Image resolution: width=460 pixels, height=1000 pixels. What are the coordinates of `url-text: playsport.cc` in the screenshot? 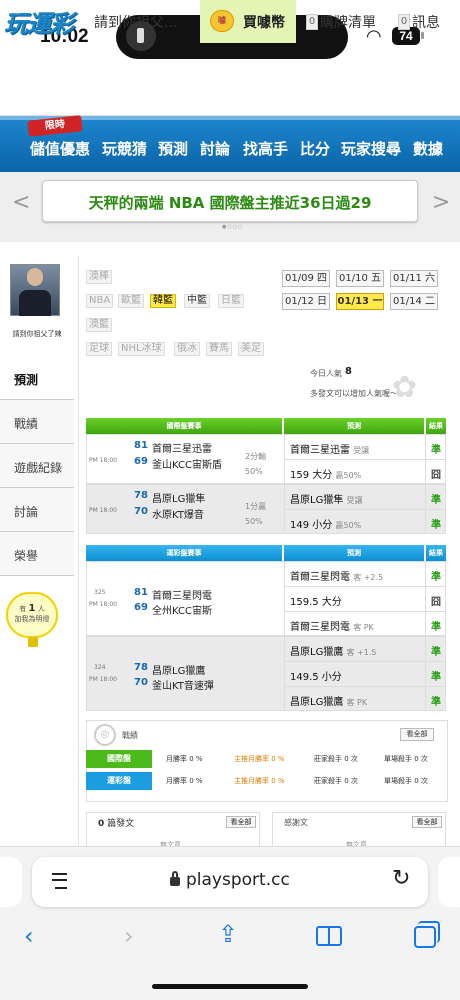 It's located at (238, 880).